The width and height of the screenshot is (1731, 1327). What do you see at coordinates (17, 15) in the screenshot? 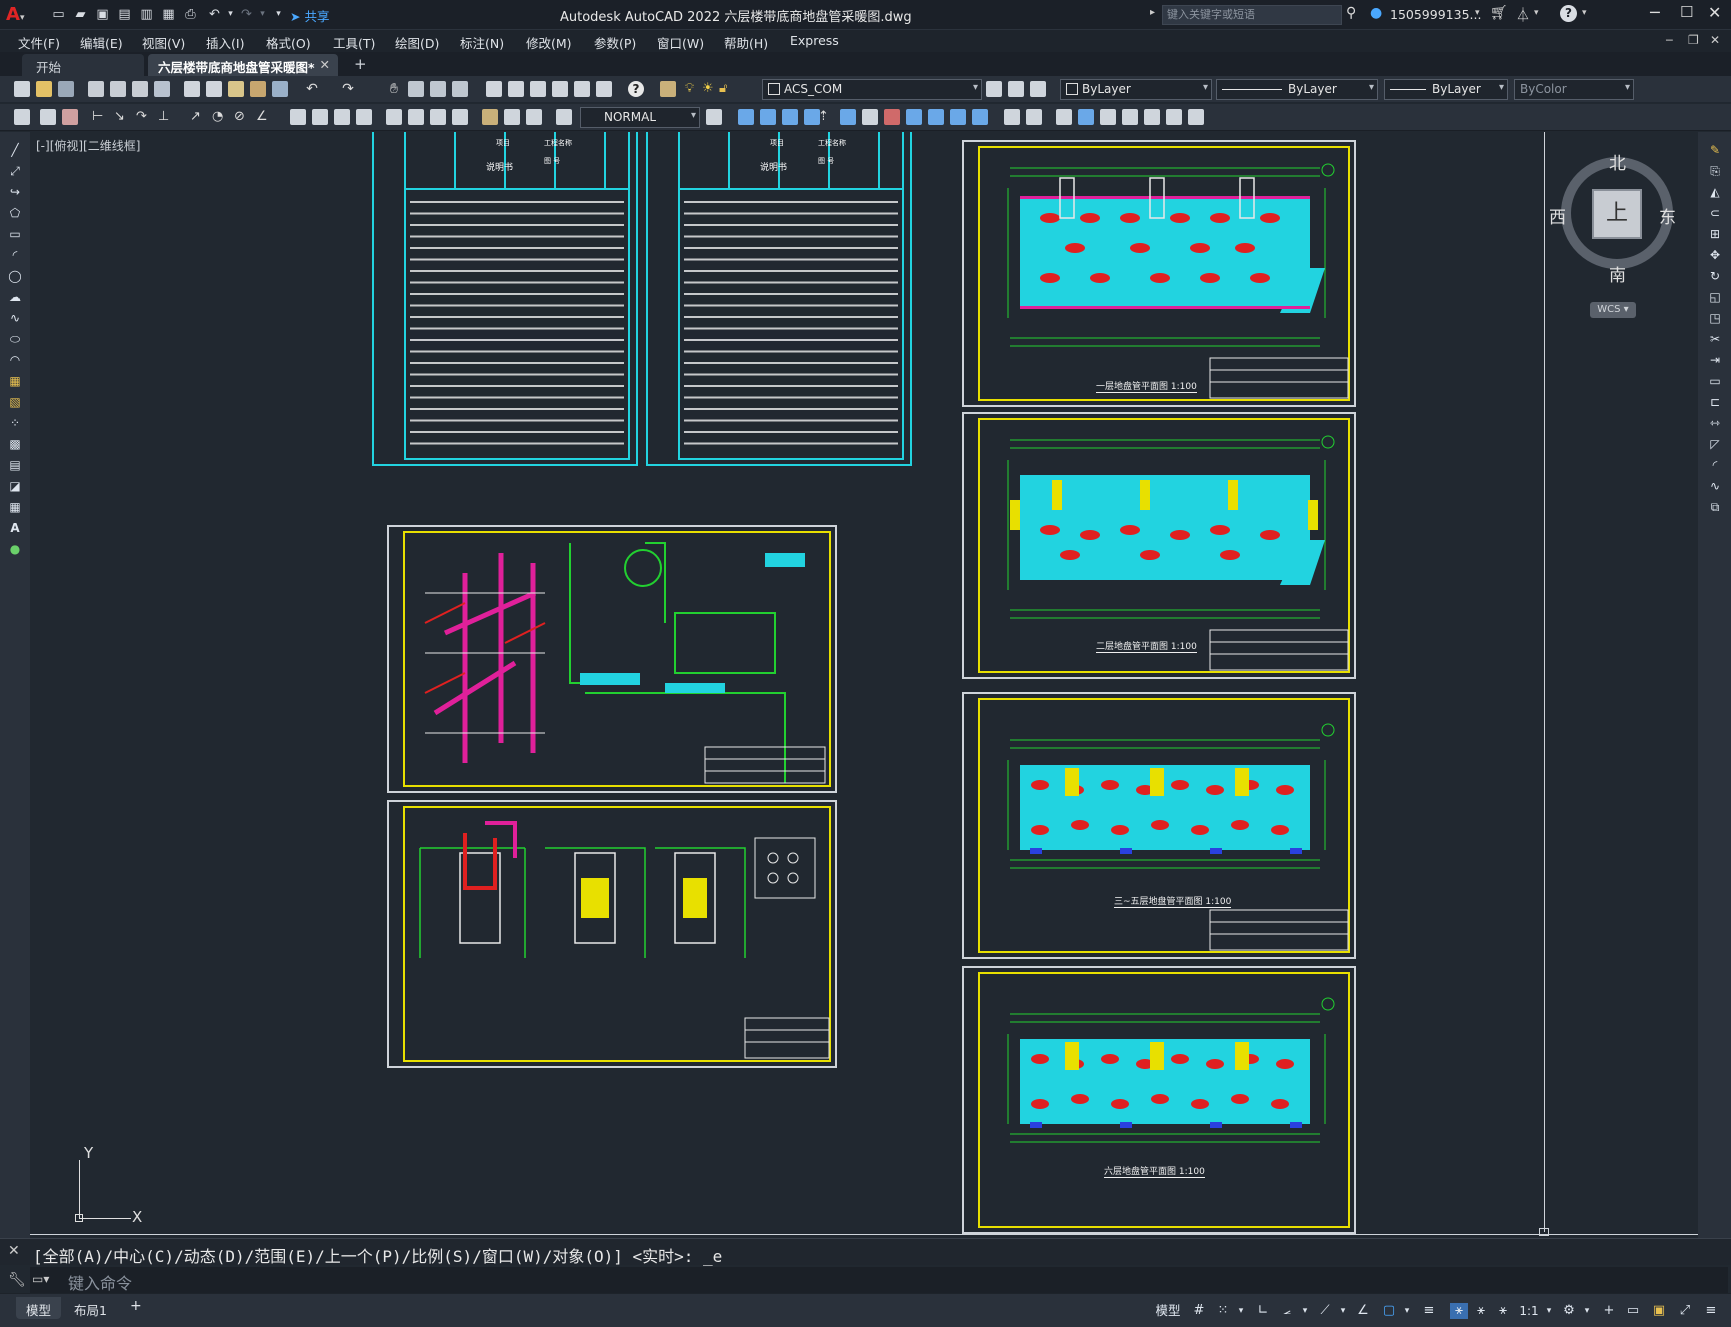
I see `autocad-logo-icon: A▾` at bounding box center [17, 15].